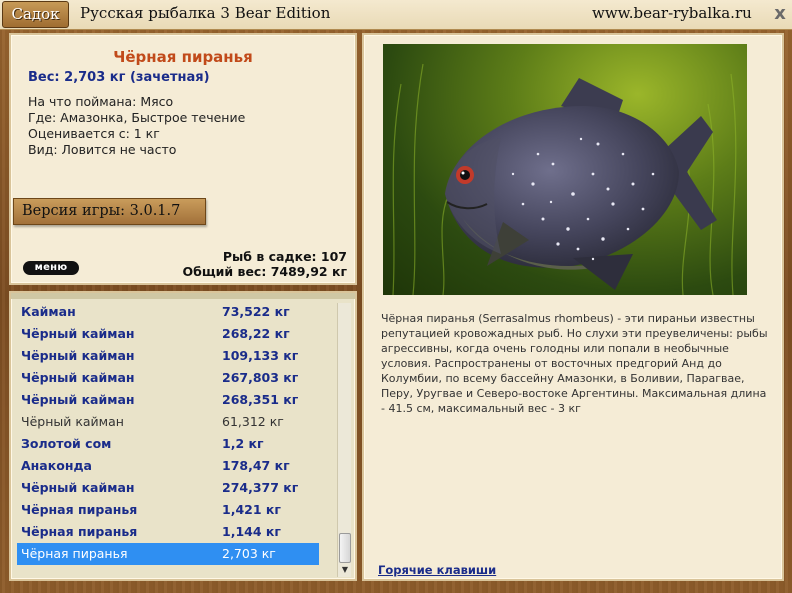 The width and height of the screenshot is (792, 593). I want to click on fish-list-weight: 268,22 кг, so click(256, 333).